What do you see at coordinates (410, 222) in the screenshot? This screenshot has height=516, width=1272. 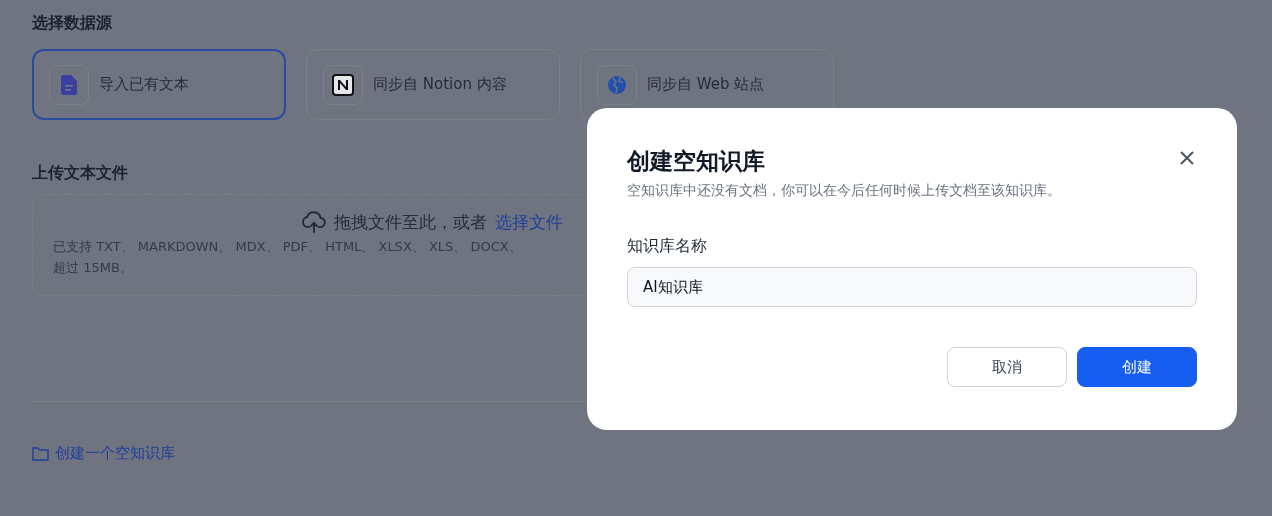 I see `drop-text: 拖拽文件至此，或者` at bounding box center [410, 222].